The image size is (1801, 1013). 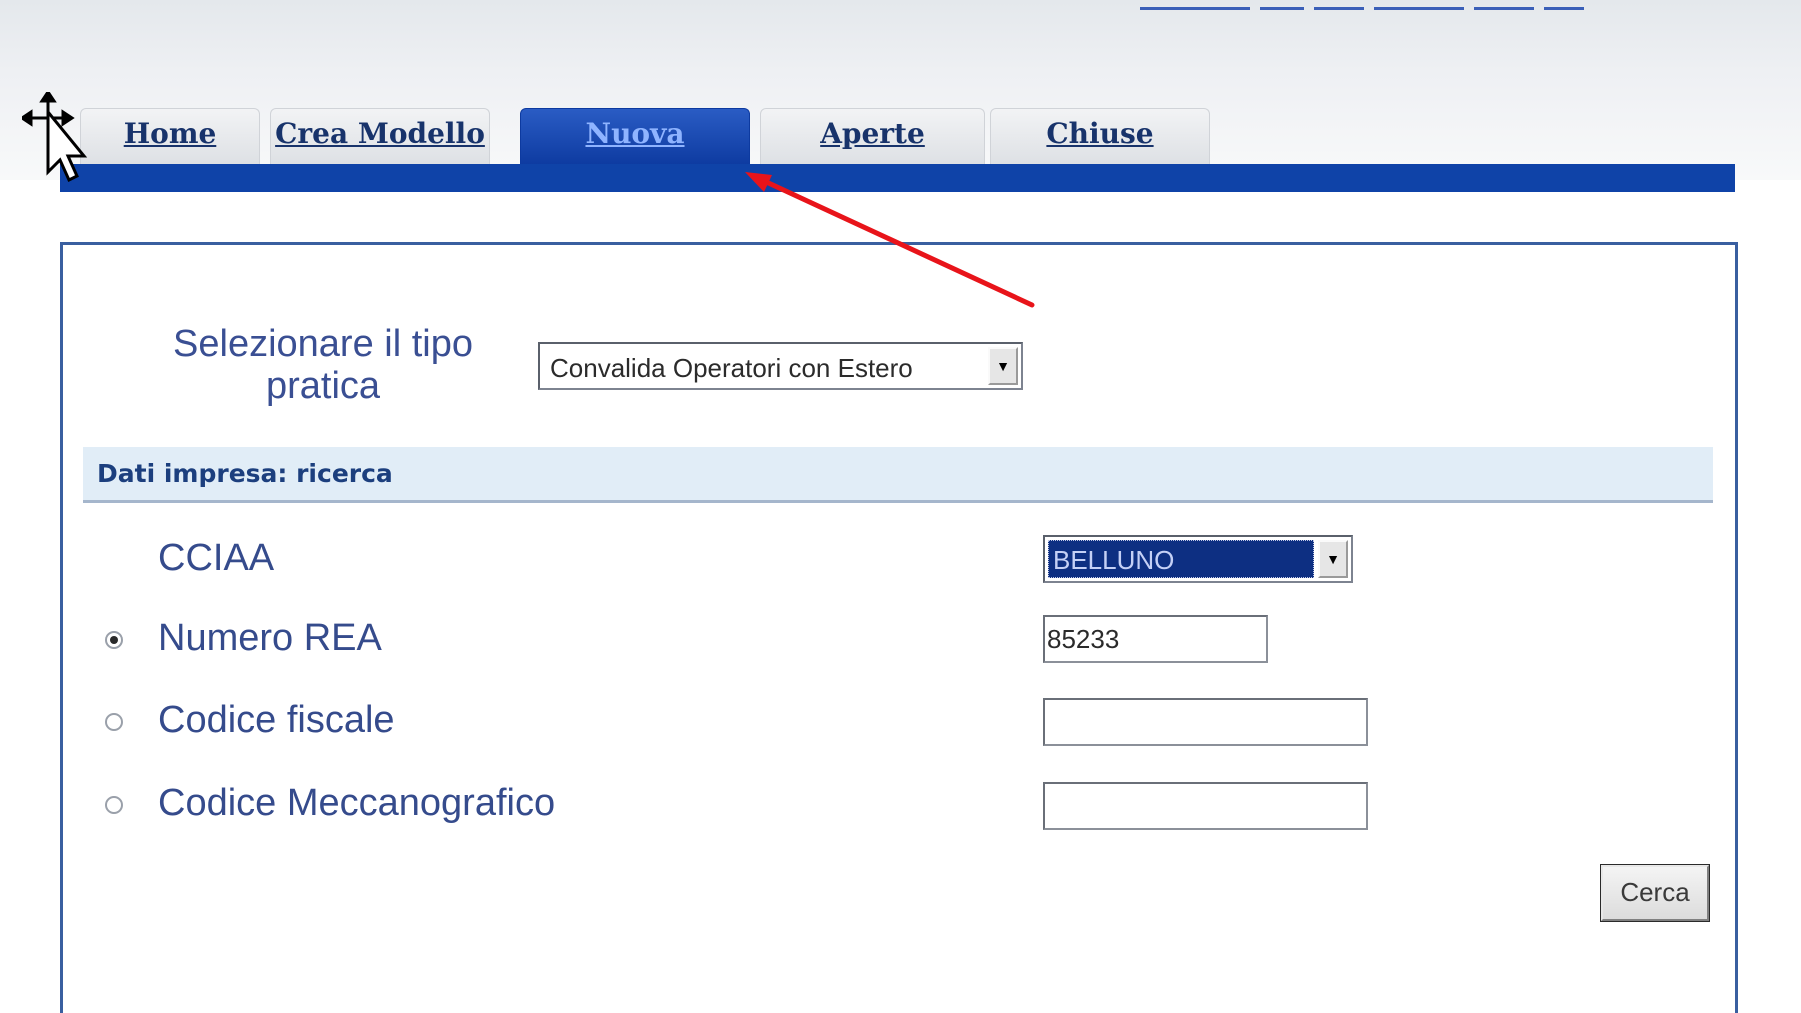 I want to click on tipo-pratica-value: Convalida Operatori con Estero, so click(x=731, y=368).